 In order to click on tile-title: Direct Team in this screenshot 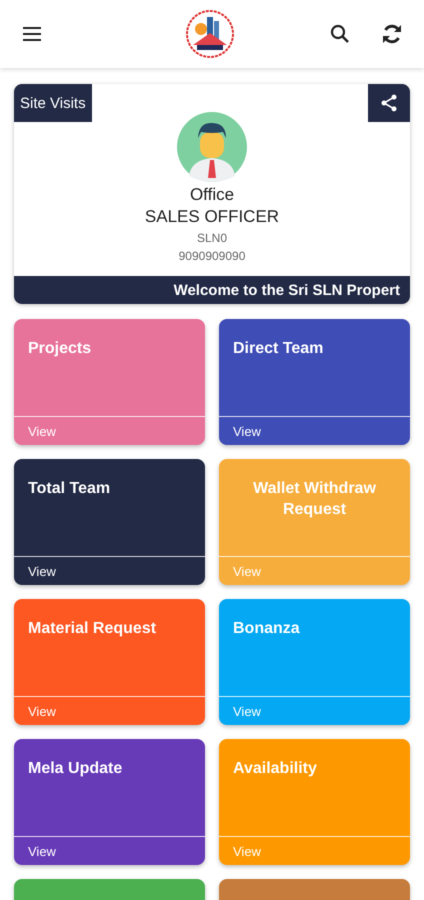, I will do `click(278, 349)`.